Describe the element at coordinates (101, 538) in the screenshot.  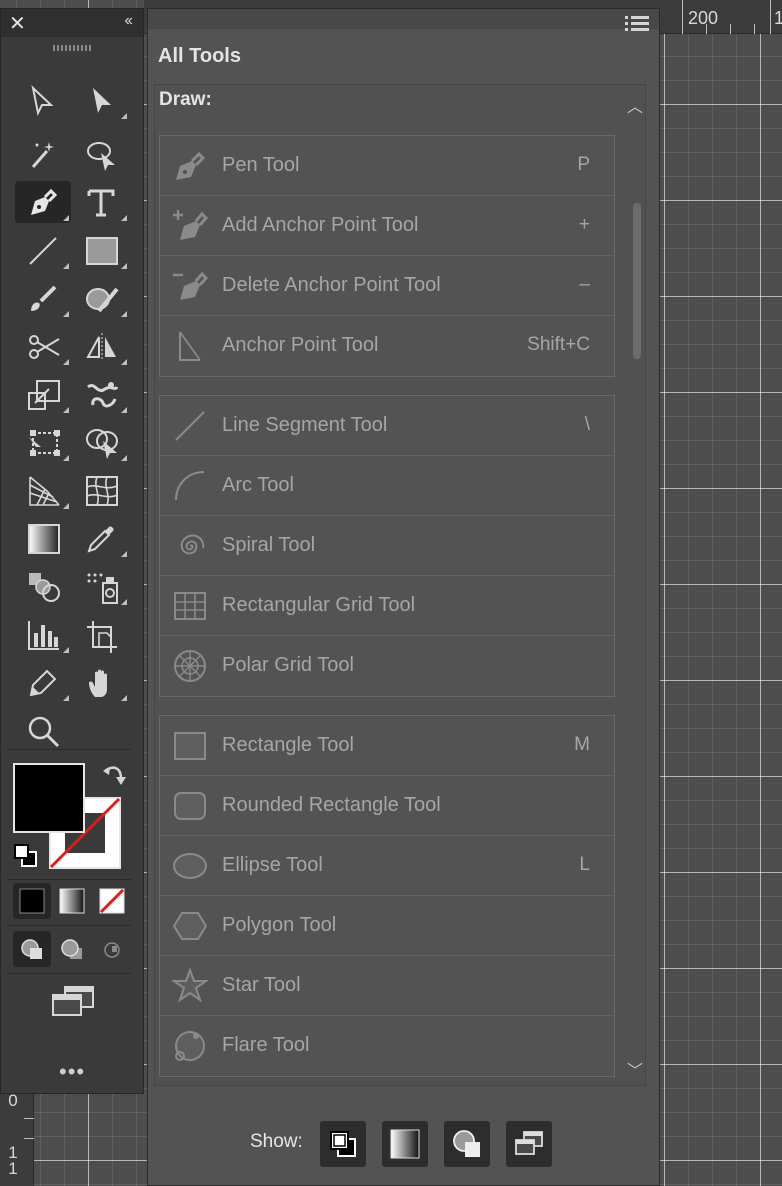
I see `eyedropper-tool-button` at that location.